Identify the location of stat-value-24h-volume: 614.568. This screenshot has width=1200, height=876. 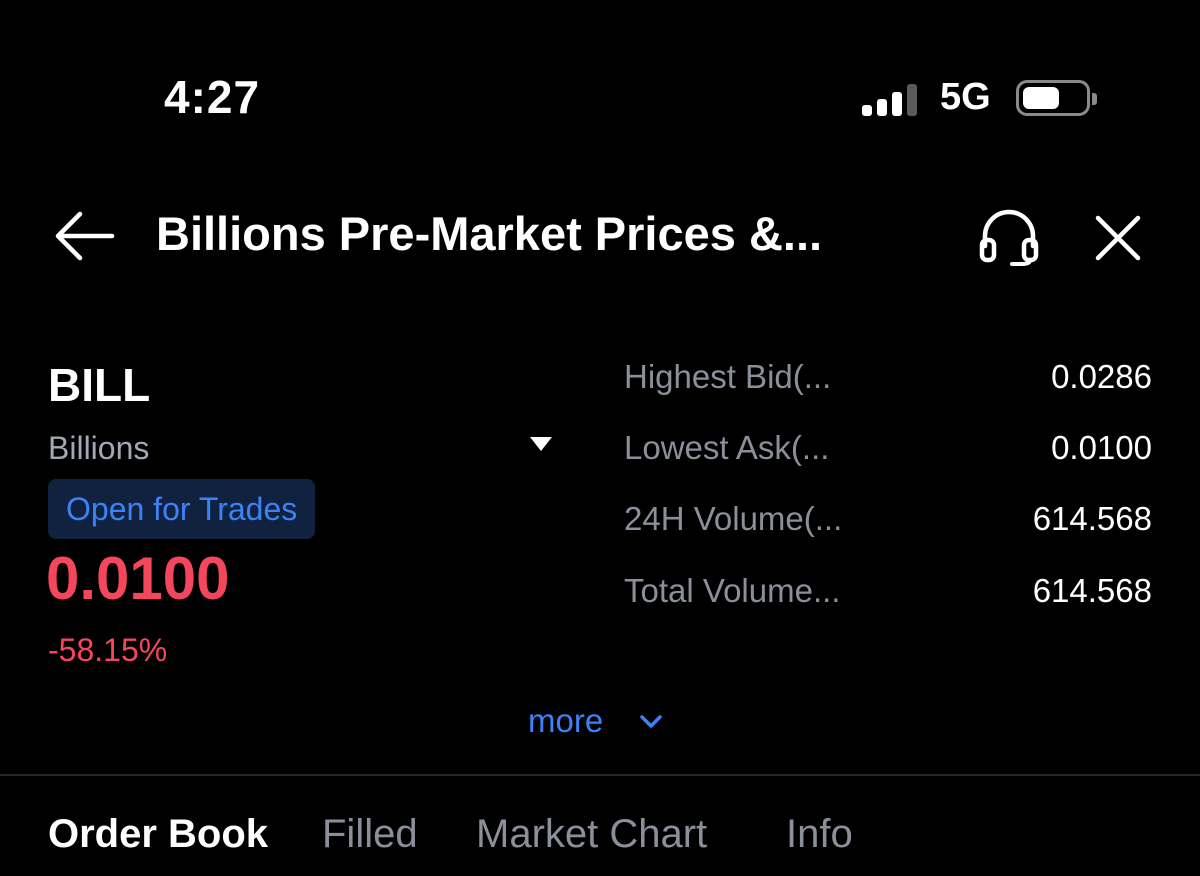
(1092, 518).